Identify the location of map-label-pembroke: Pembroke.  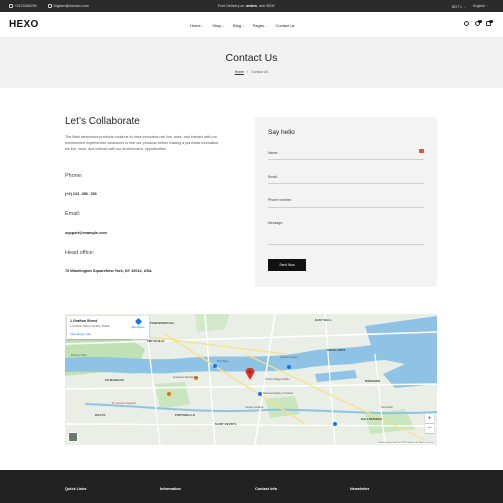
(387, 407).